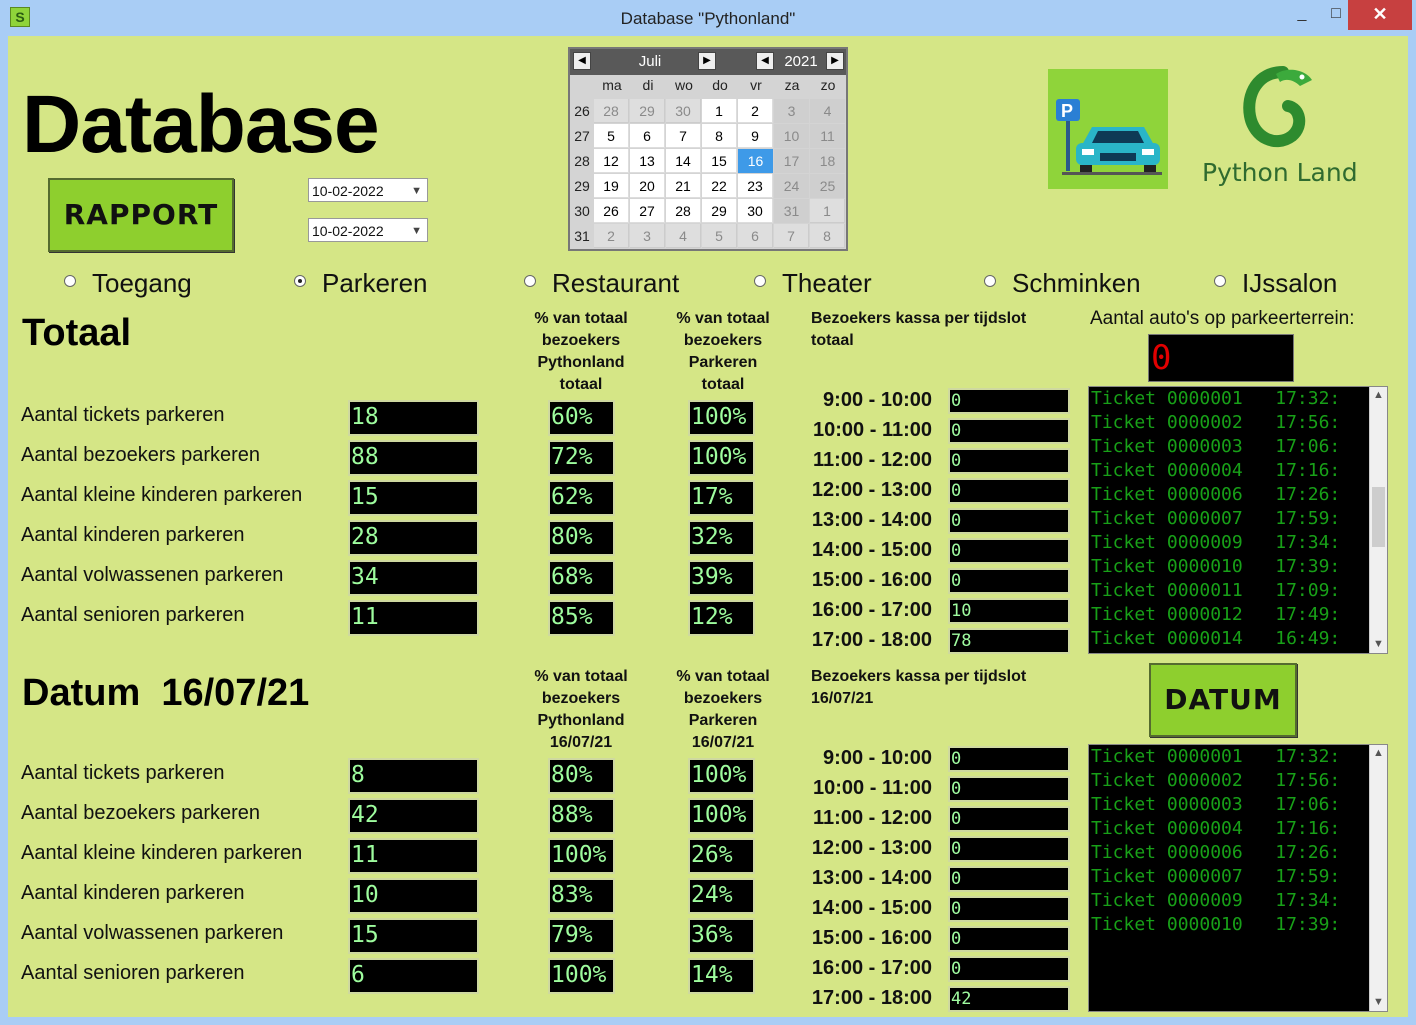  Describe the element at coordinates (601, 283) in the screenshot. I see `radio-restaurant: Restaurant` at that location.